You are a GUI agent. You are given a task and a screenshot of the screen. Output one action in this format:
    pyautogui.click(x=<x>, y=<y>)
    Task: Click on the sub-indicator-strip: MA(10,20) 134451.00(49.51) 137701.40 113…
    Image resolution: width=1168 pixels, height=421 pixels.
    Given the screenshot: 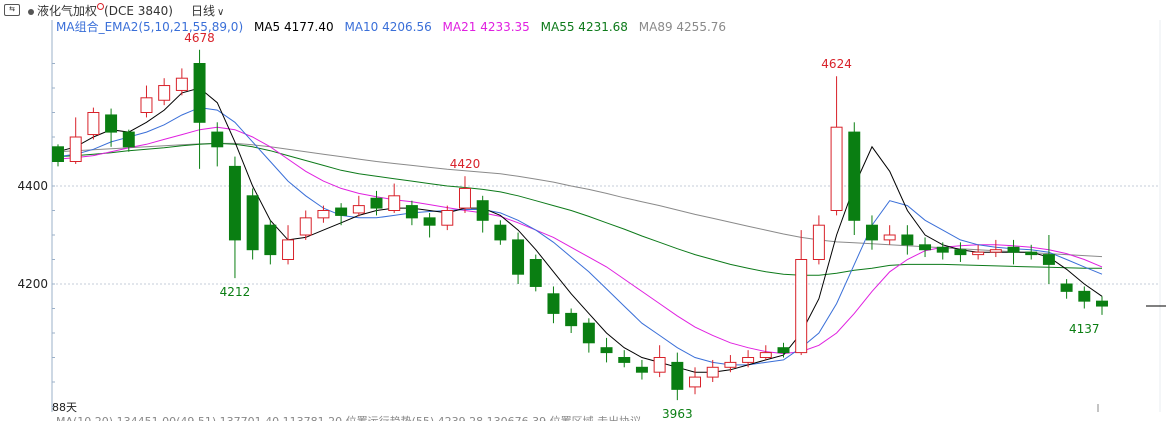 What is the action you would take?
    pyautogui.click(x=348, y=417)
    